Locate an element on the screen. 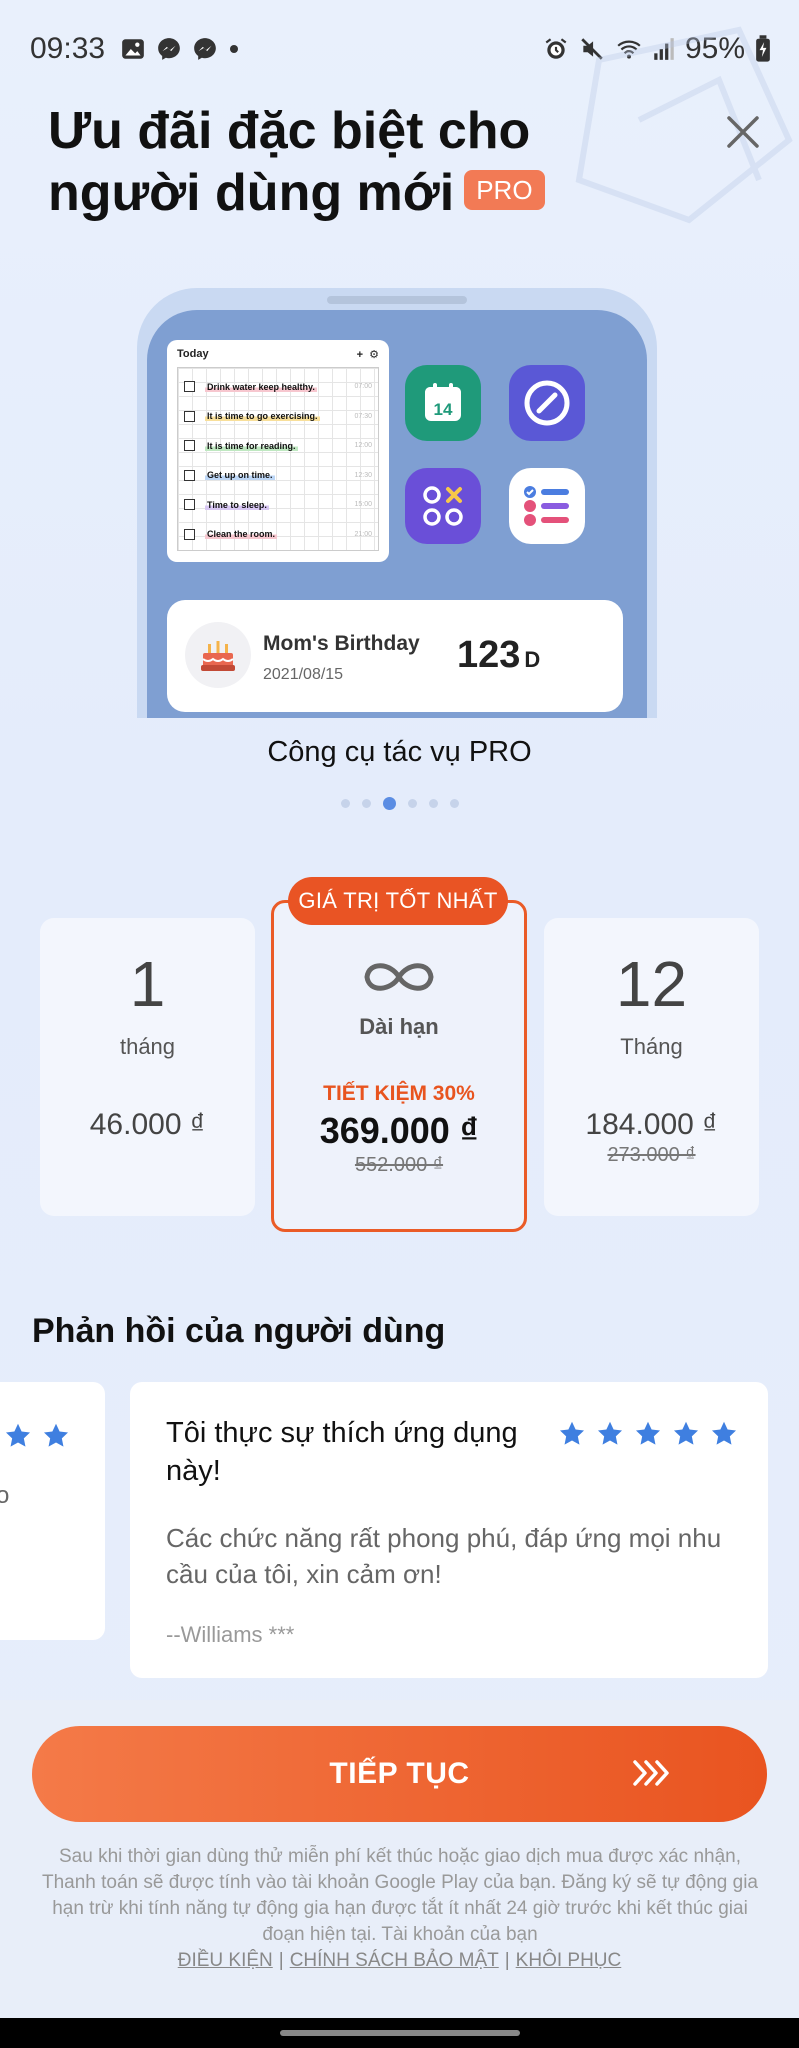 This screenshot has height=2048, width=799. todo-item-text: Time to sleep. is located at coordinates (237, 504).